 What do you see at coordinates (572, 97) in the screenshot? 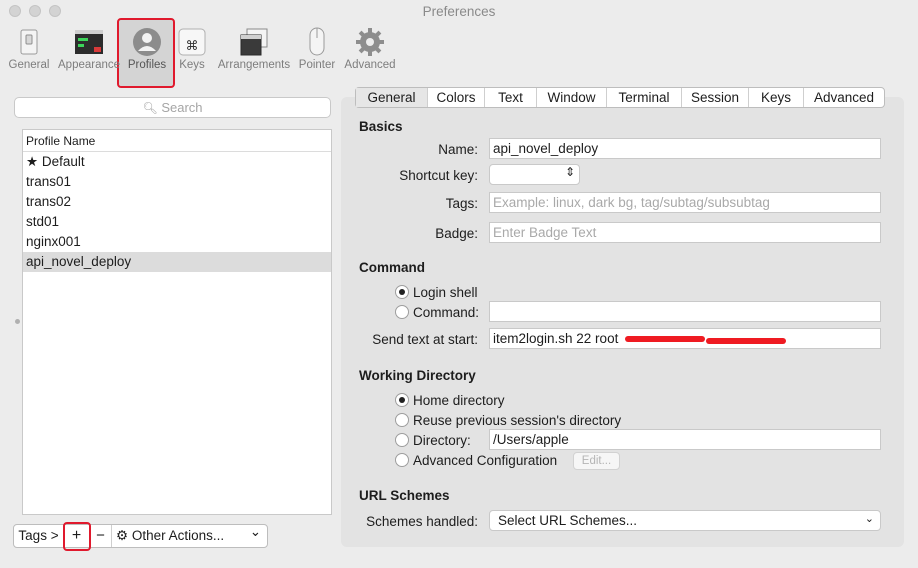
I see `tab-window: Window` at bounding box center [572, 97].